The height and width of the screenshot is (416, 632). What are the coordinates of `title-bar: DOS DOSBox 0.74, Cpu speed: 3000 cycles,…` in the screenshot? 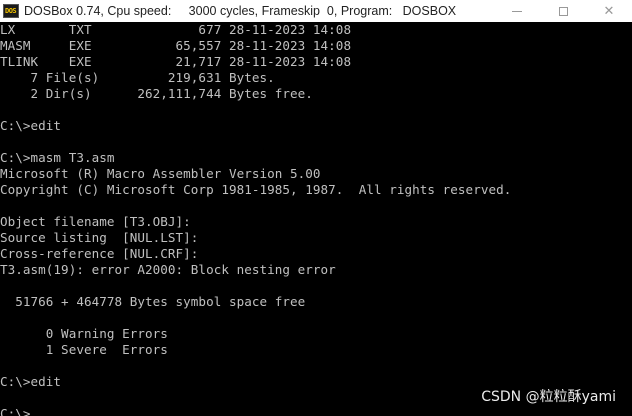 It's located at (316, 11).